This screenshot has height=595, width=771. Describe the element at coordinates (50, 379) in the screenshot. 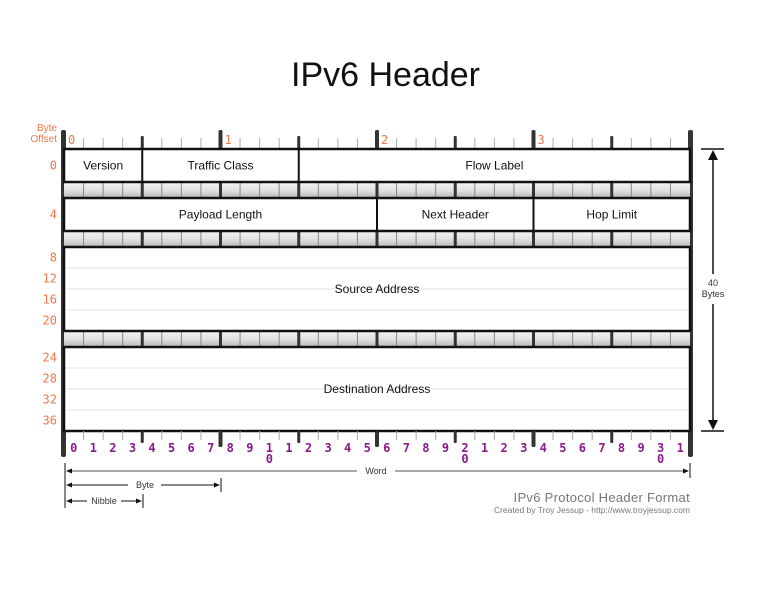

I see `byte-offset-28: 28` at that location.